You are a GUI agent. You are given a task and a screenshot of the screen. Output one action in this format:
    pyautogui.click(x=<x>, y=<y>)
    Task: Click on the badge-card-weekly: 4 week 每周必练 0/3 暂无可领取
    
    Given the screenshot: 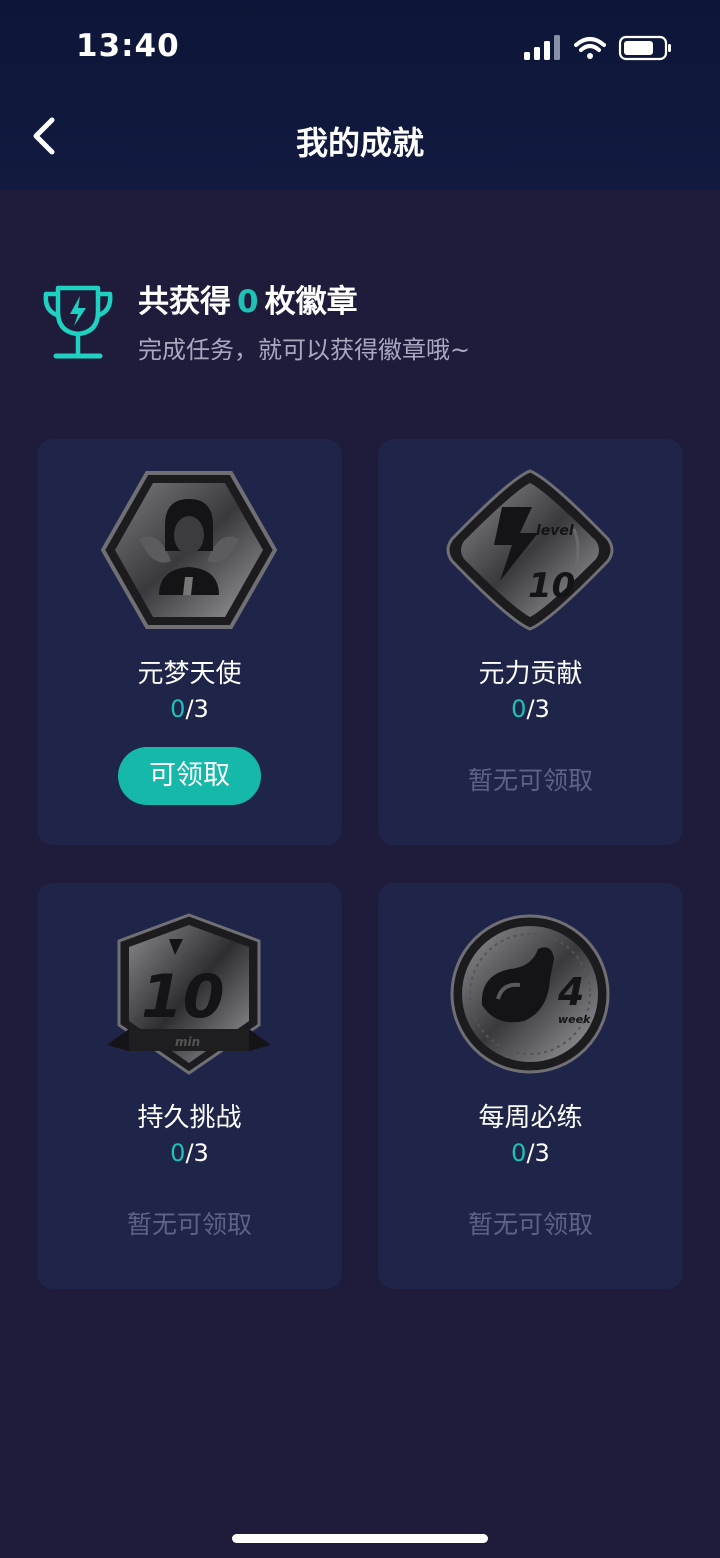 What is the action you would take?
    pyautogui.click(x=530, y=1086)
    